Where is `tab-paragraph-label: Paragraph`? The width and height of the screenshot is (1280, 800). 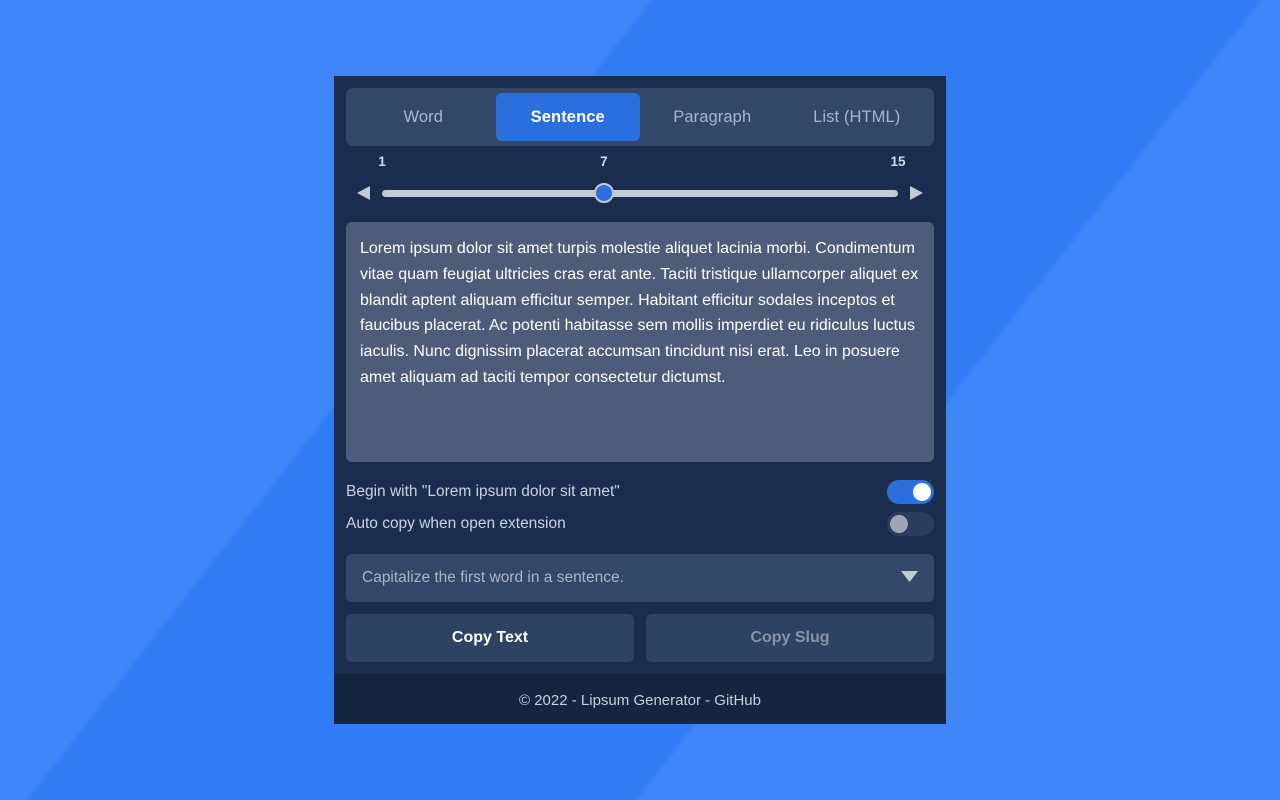 tab-paragraph-label: Paragraph is located at coordinates (712, 116).